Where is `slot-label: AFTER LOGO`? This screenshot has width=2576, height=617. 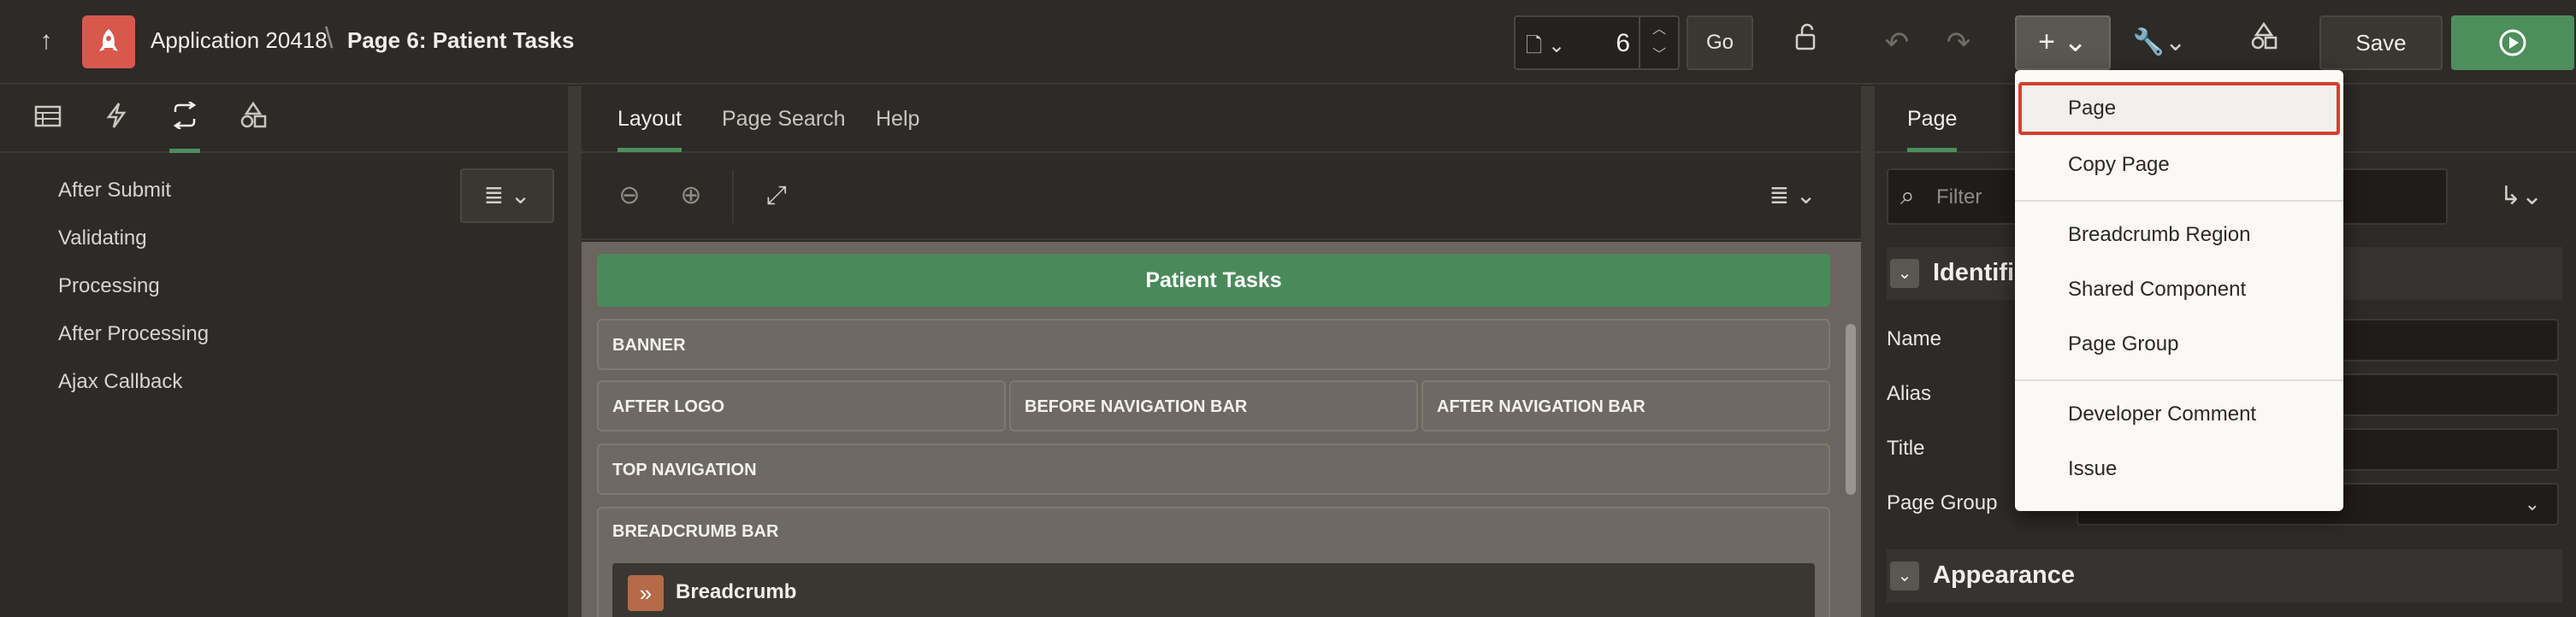
slot-label: AFTER LOGO is located at coordinates (668, 406).